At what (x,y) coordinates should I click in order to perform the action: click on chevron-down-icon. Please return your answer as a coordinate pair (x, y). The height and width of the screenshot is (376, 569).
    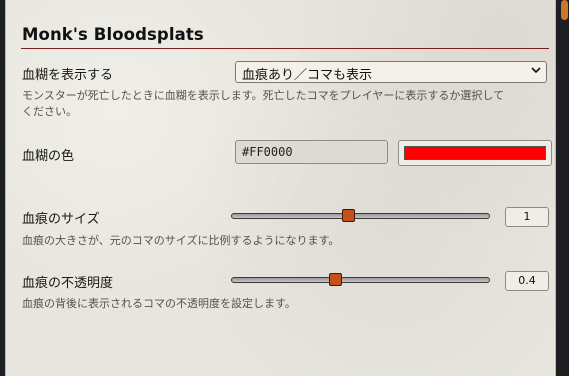
    Looking at the image, I should click on (536, 71).